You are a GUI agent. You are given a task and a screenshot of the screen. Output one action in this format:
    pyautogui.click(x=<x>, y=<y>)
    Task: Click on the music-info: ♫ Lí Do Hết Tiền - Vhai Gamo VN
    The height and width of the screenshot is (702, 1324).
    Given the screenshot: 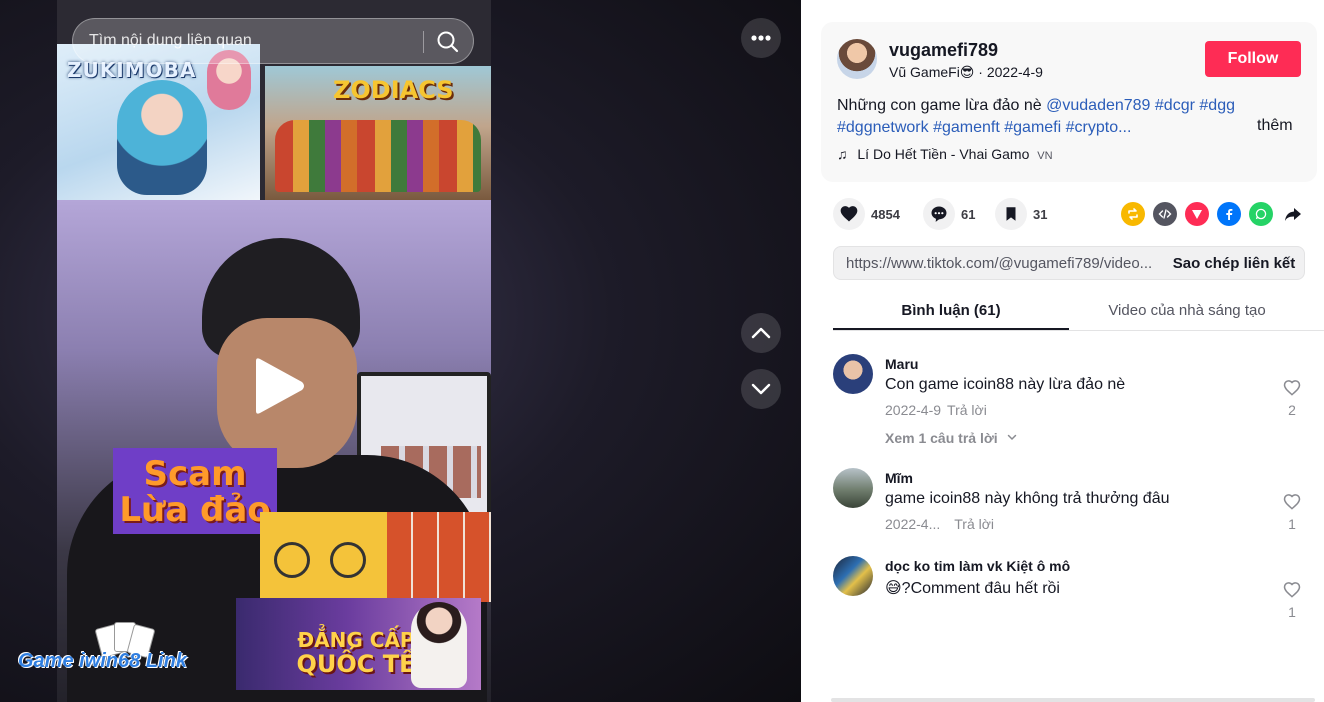 What is the action you would take?
    pyautogui.click(x=945, y=154)
    